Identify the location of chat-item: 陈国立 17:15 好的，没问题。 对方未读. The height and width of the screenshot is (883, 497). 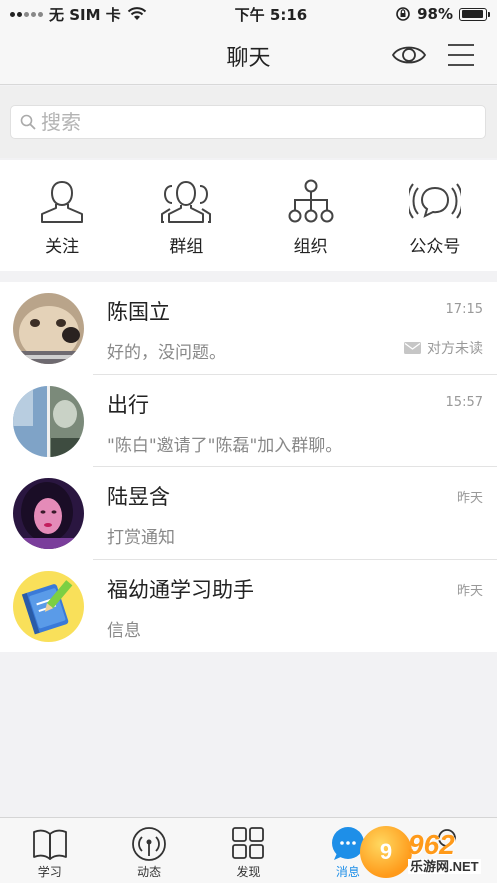
(248, 328).